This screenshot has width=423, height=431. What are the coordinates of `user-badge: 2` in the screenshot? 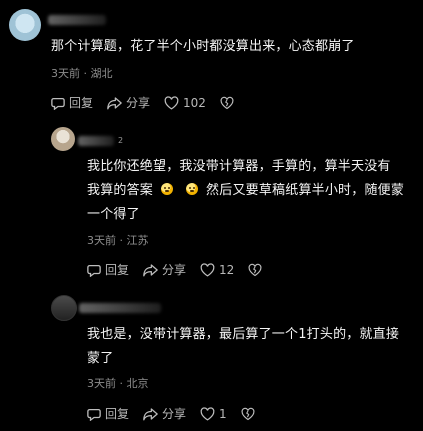 It's located at (121, 140).